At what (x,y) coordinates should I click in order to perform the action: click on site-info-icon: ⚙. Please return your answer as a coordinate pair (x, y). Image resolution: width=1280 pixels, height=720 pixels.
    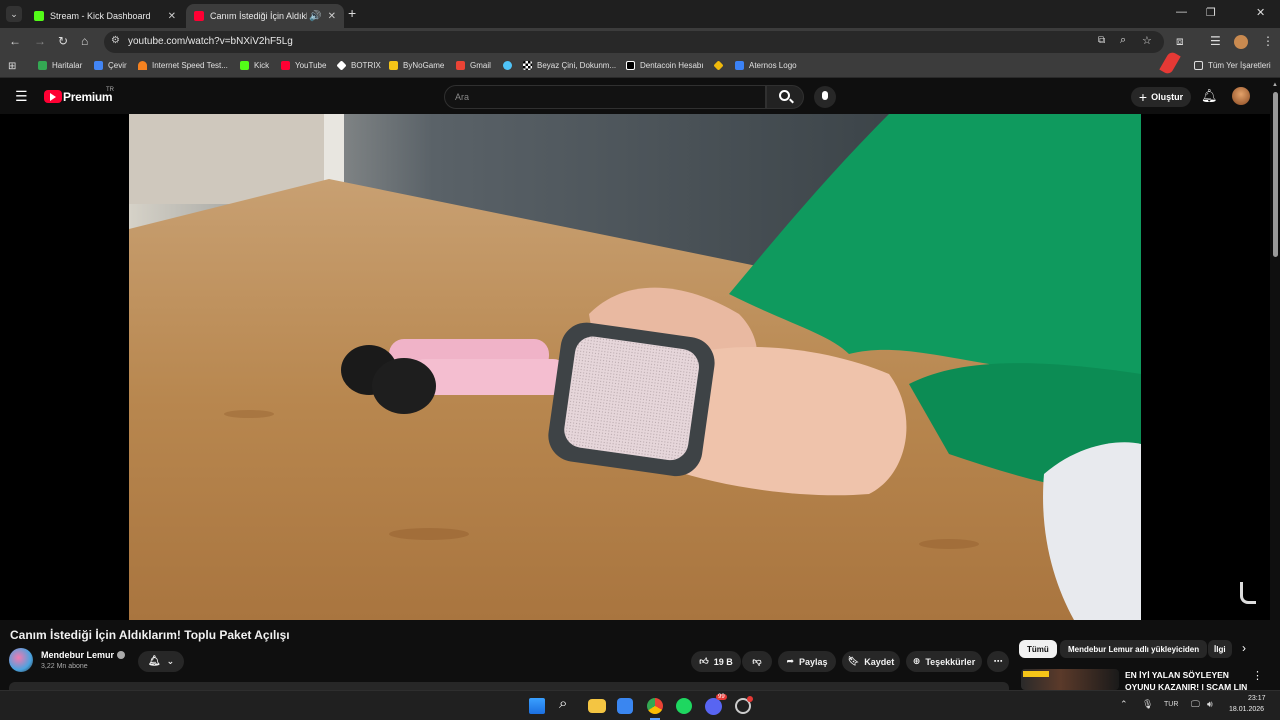
    Looking at the image, I should click on (115, 40).